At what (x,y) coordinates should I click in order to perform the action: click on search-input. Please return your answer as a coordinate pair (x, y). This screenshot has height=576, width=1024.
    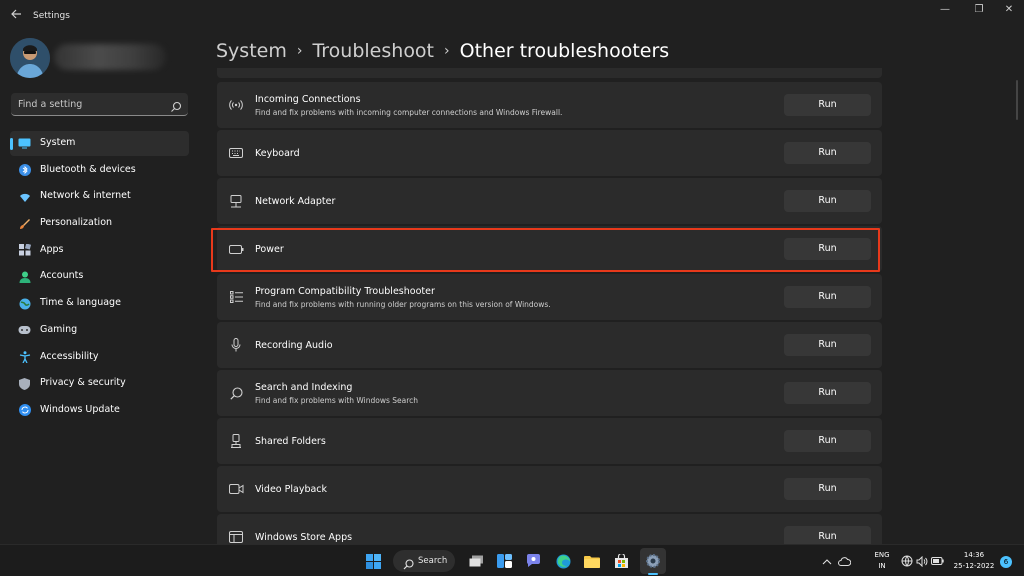
    Looking at the image, I should click on (93, 104).